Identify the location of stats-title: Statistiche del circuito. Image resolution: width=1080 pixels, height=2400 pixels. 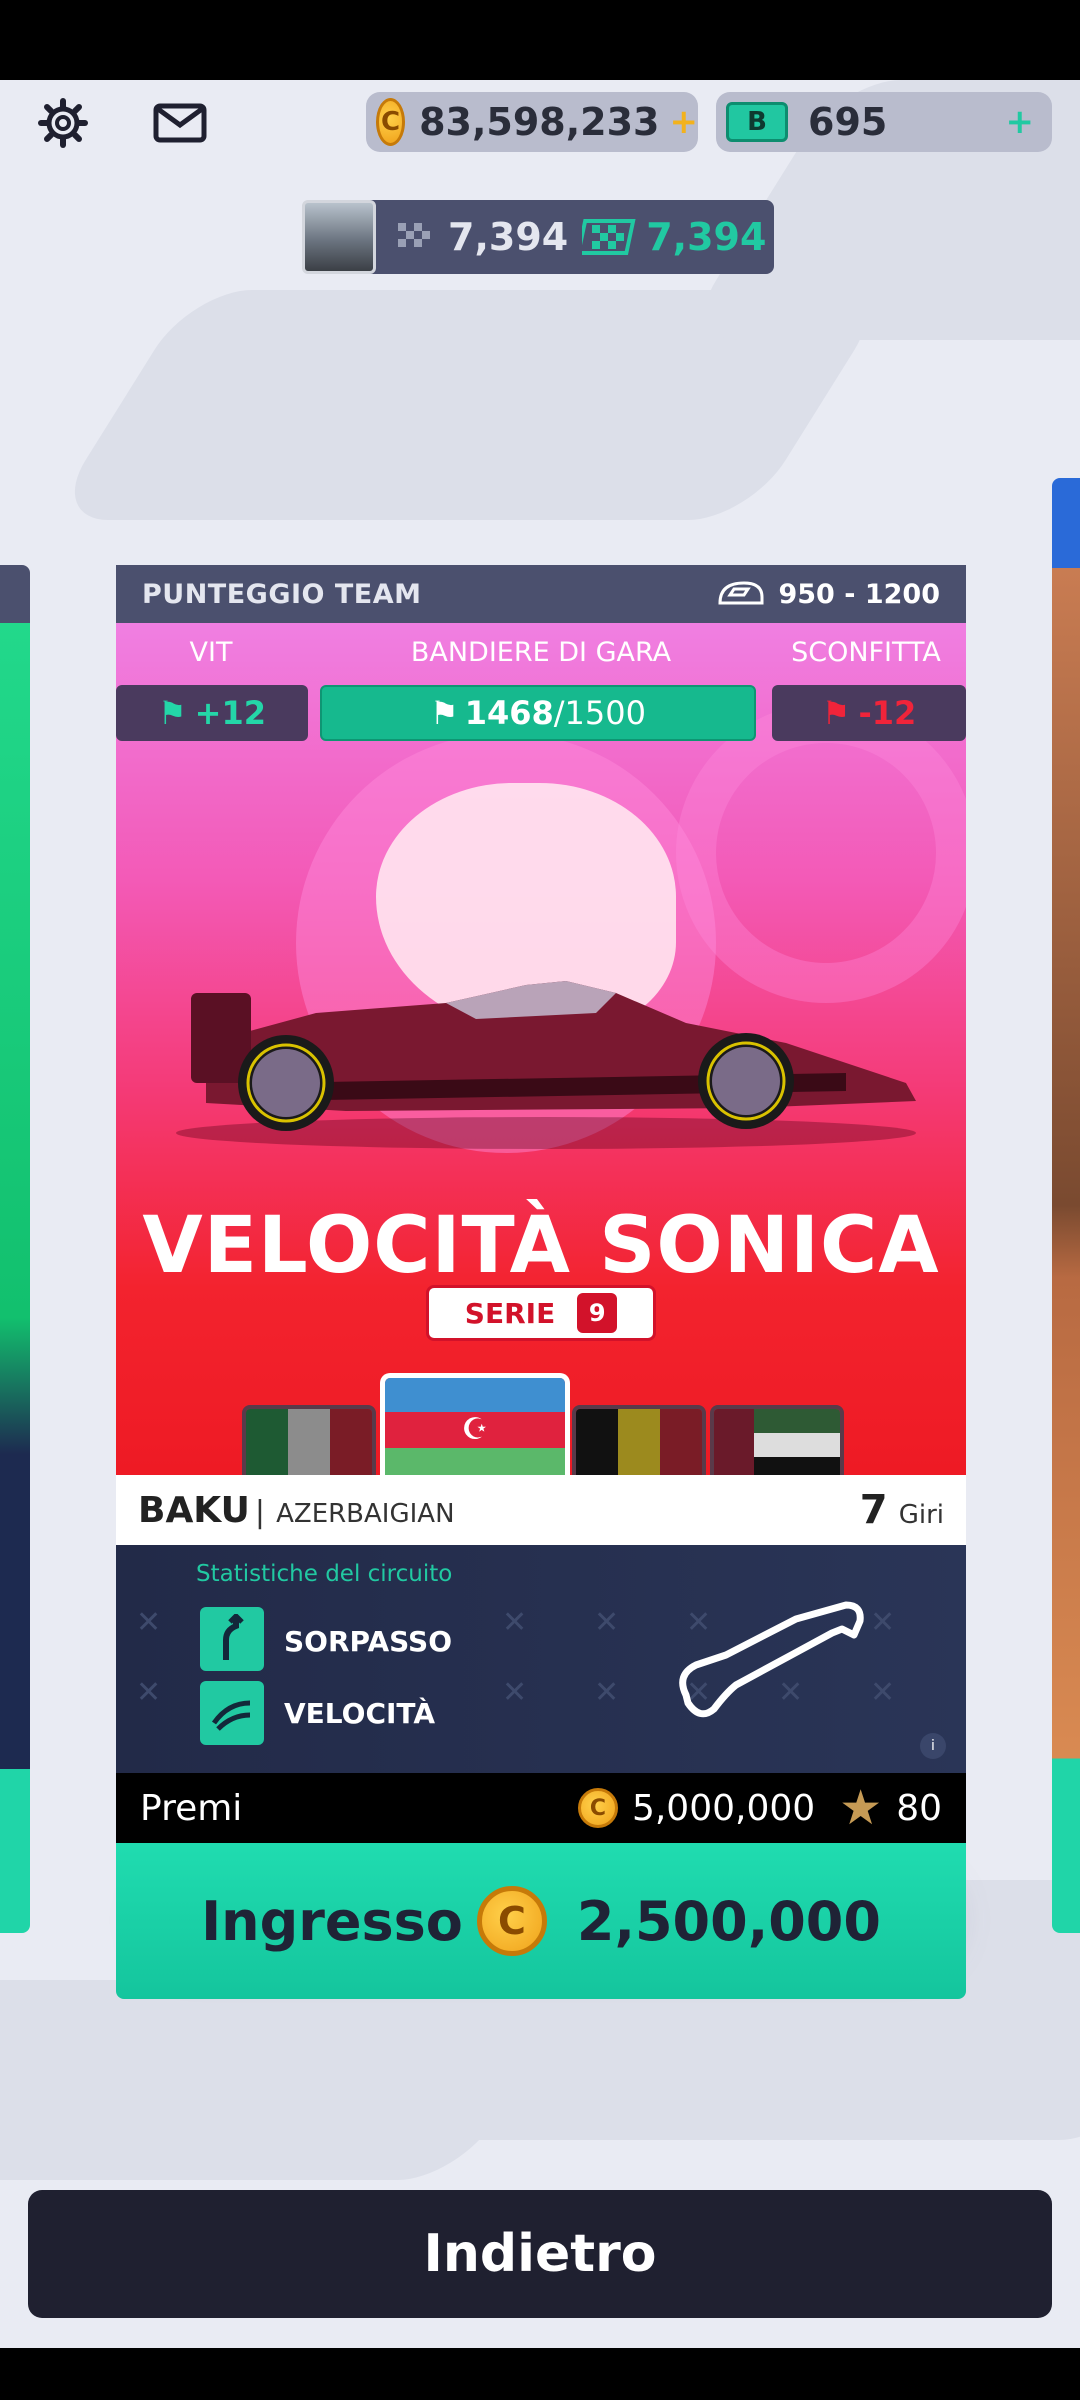
(324, 1574).